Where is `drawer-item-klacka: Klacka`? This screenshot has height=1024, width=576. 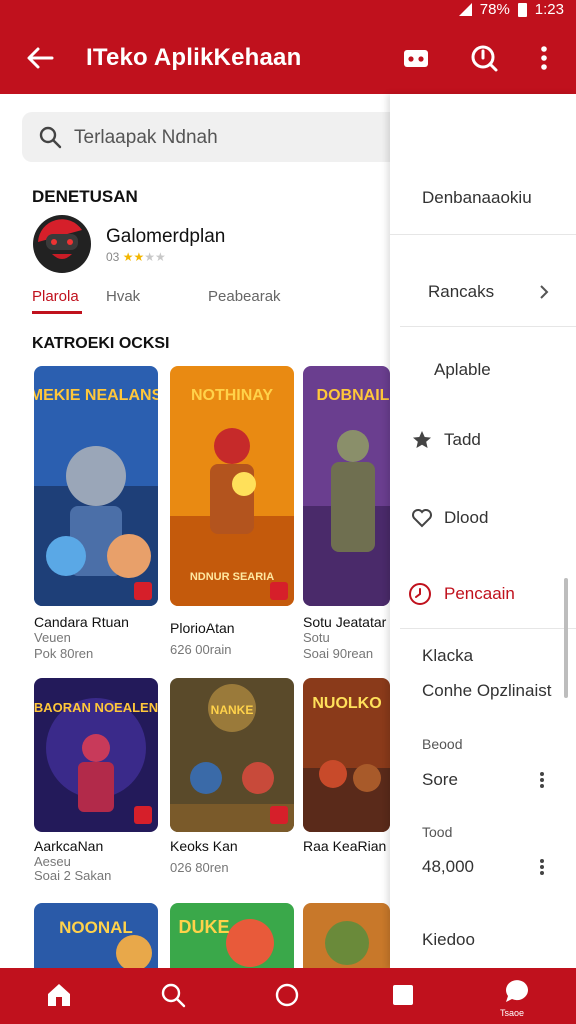 drawer-item-klacka: Klacka is located at coordinates (447, 656).